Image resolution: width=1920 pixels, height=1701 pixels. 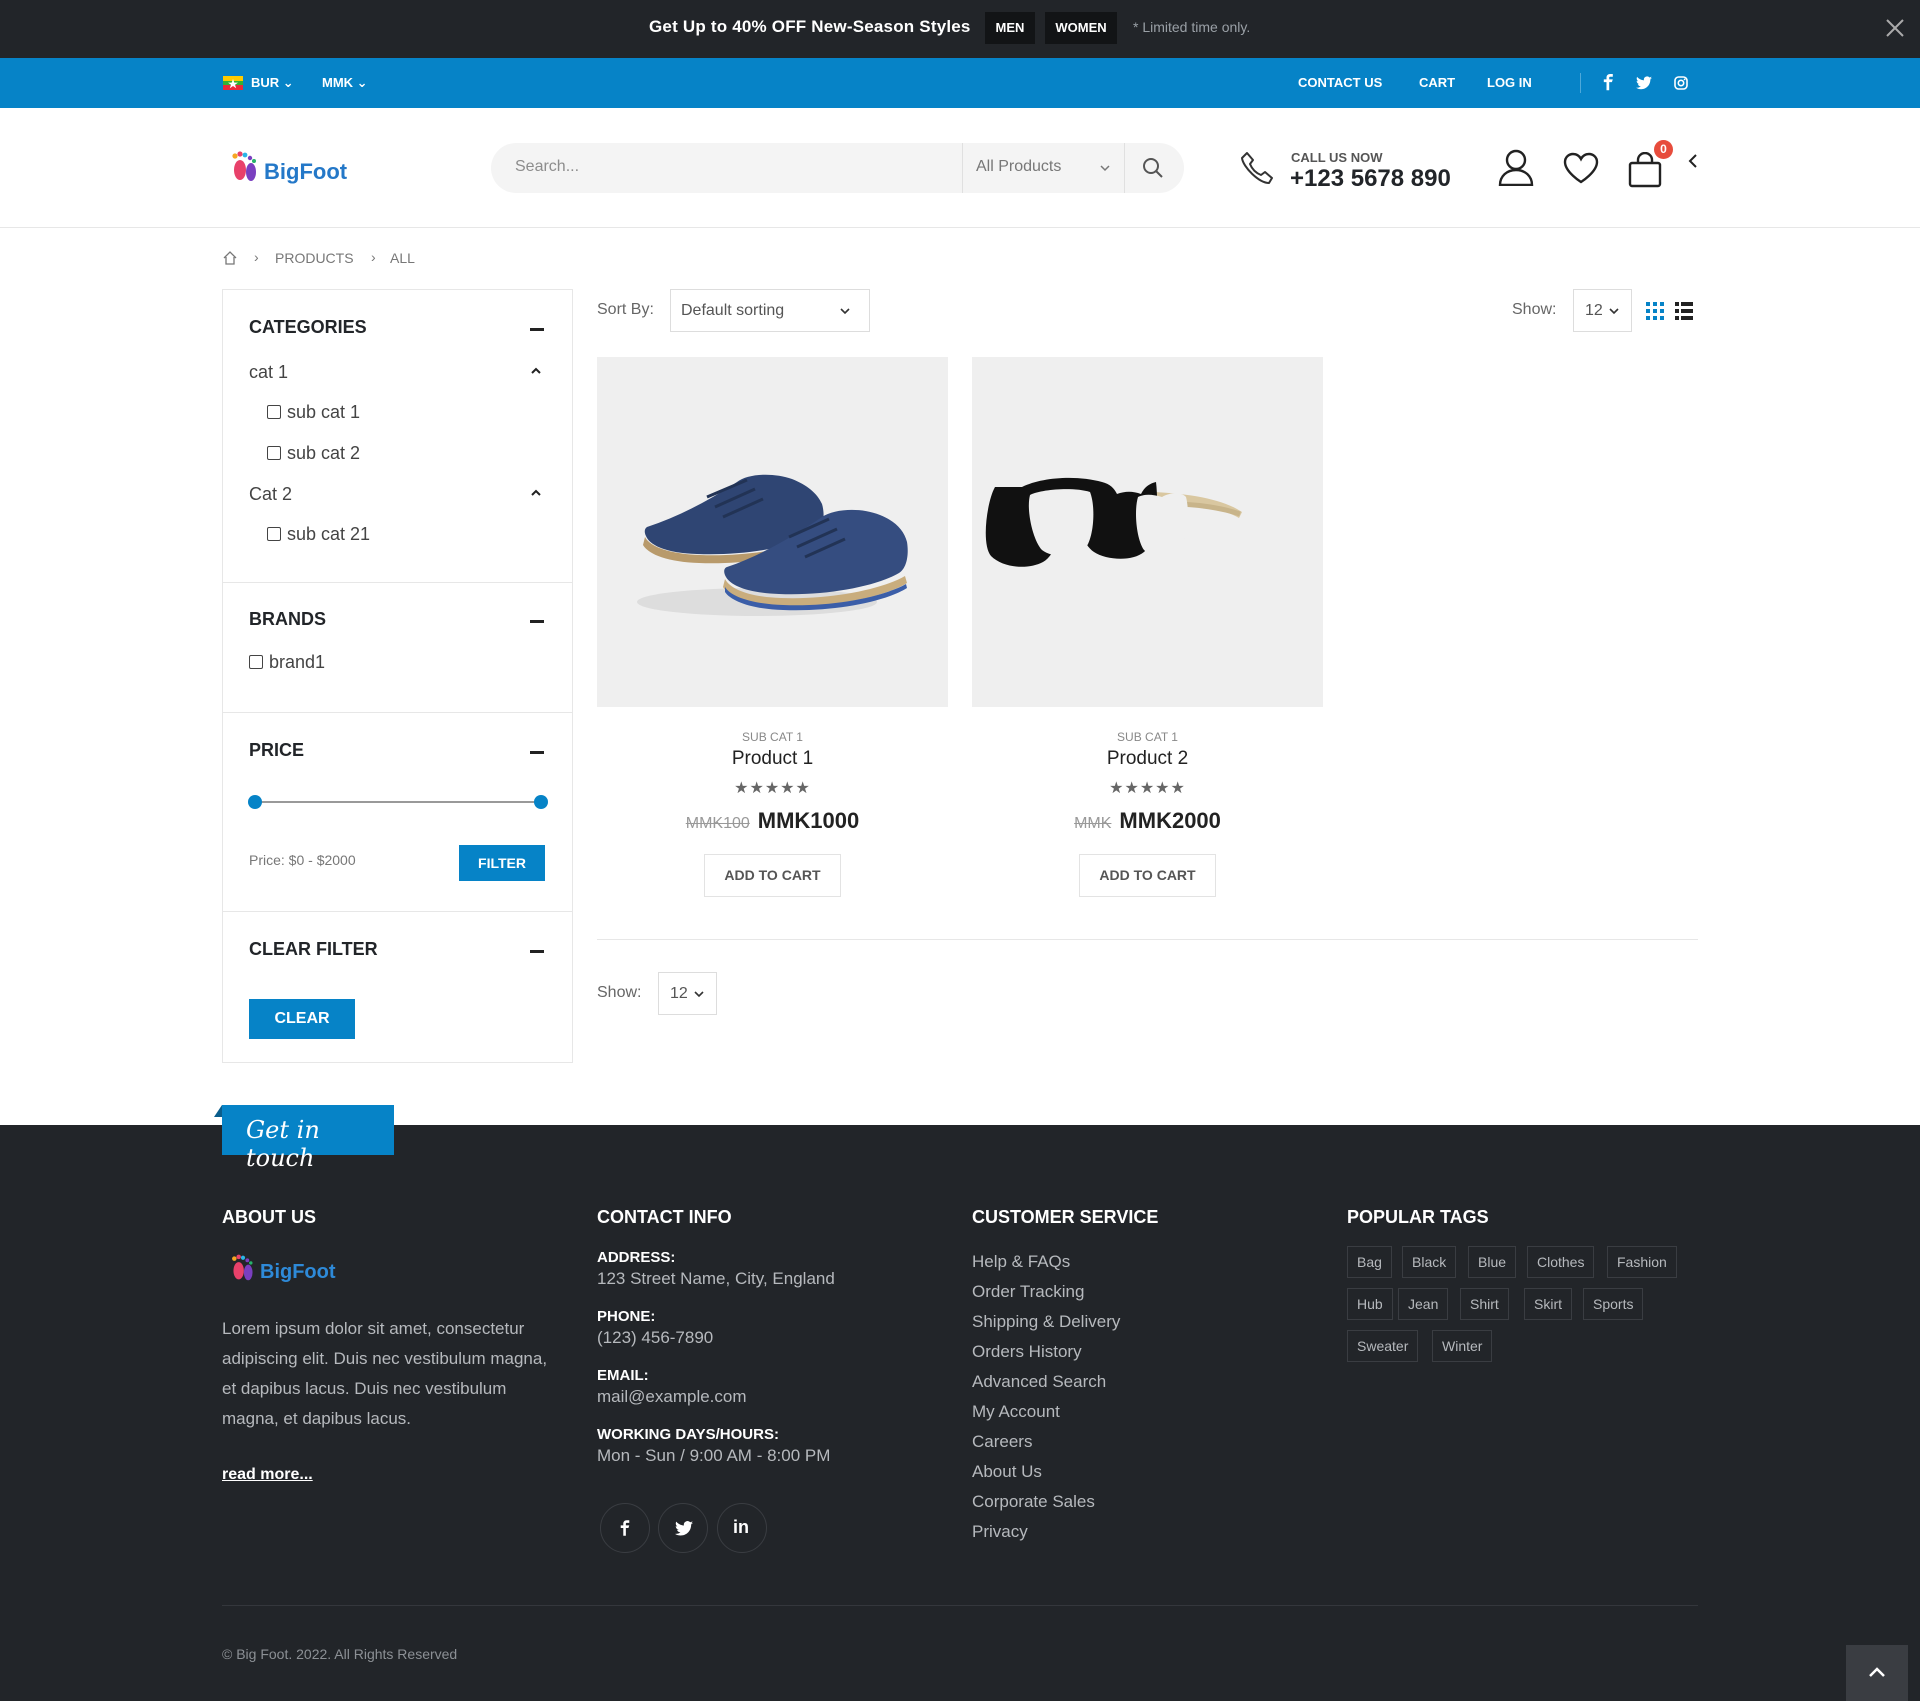 What do you see at coordinates (402, 258) in the screenshot?
I see `breadcrumb-all: ALL` at bounding box center [402, 258].